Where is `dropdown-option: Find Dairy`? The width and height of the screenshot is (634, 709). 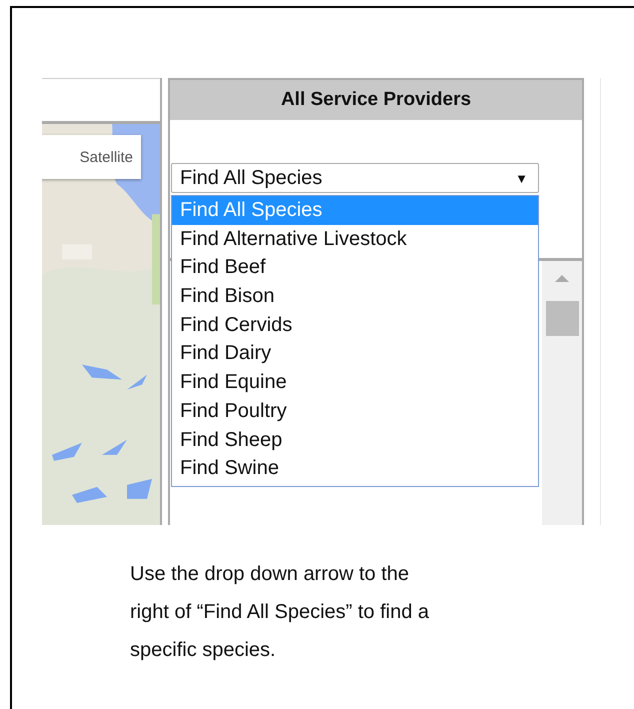
dropdown-option: Find Dairy is located at coordinates (355, 353).